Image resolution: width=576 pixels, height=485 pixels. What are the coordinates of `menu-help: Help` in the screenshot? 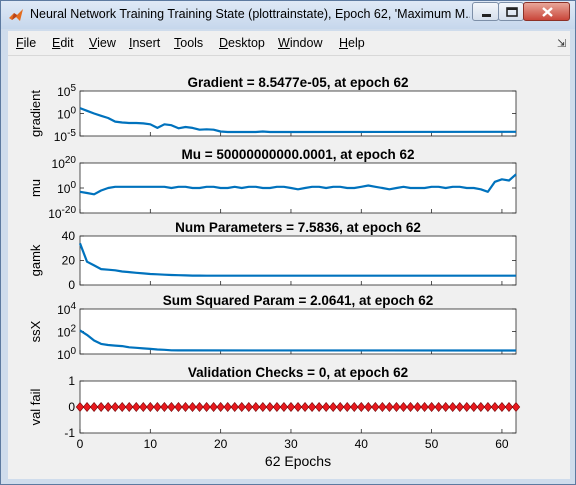 It's located at (352, 43).